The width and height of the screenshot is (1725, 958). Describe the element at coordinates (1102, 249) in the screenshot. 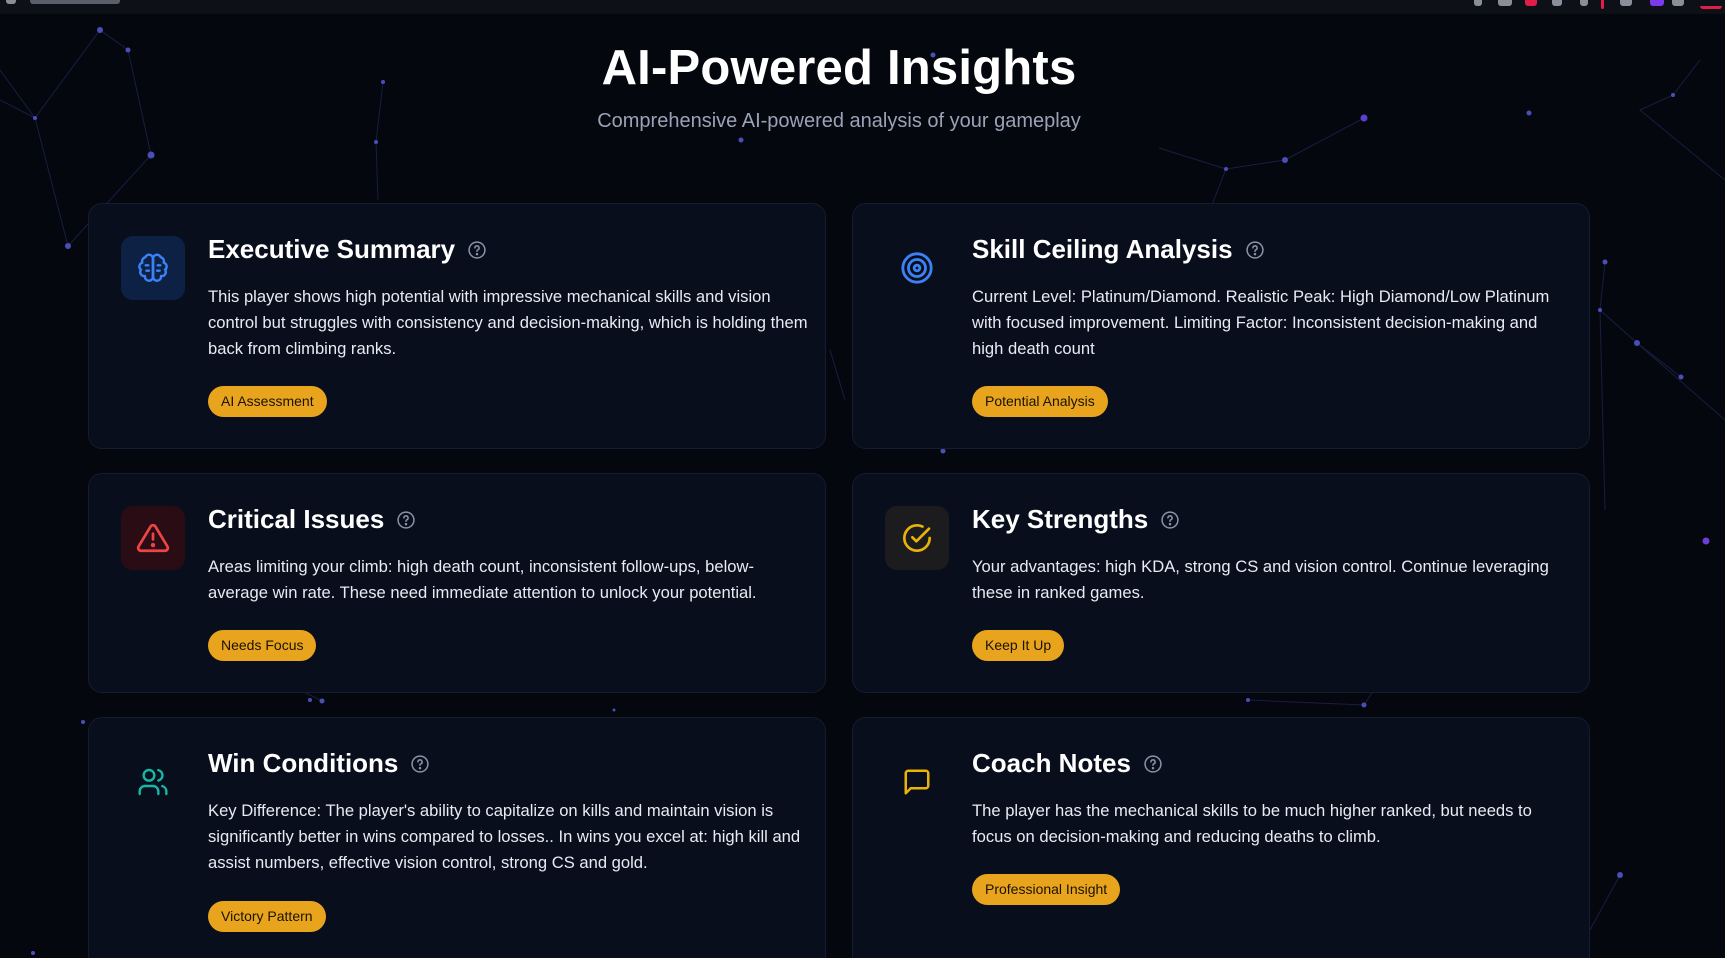

I see `card-title: Skill Ceiling Analysis` at that location.